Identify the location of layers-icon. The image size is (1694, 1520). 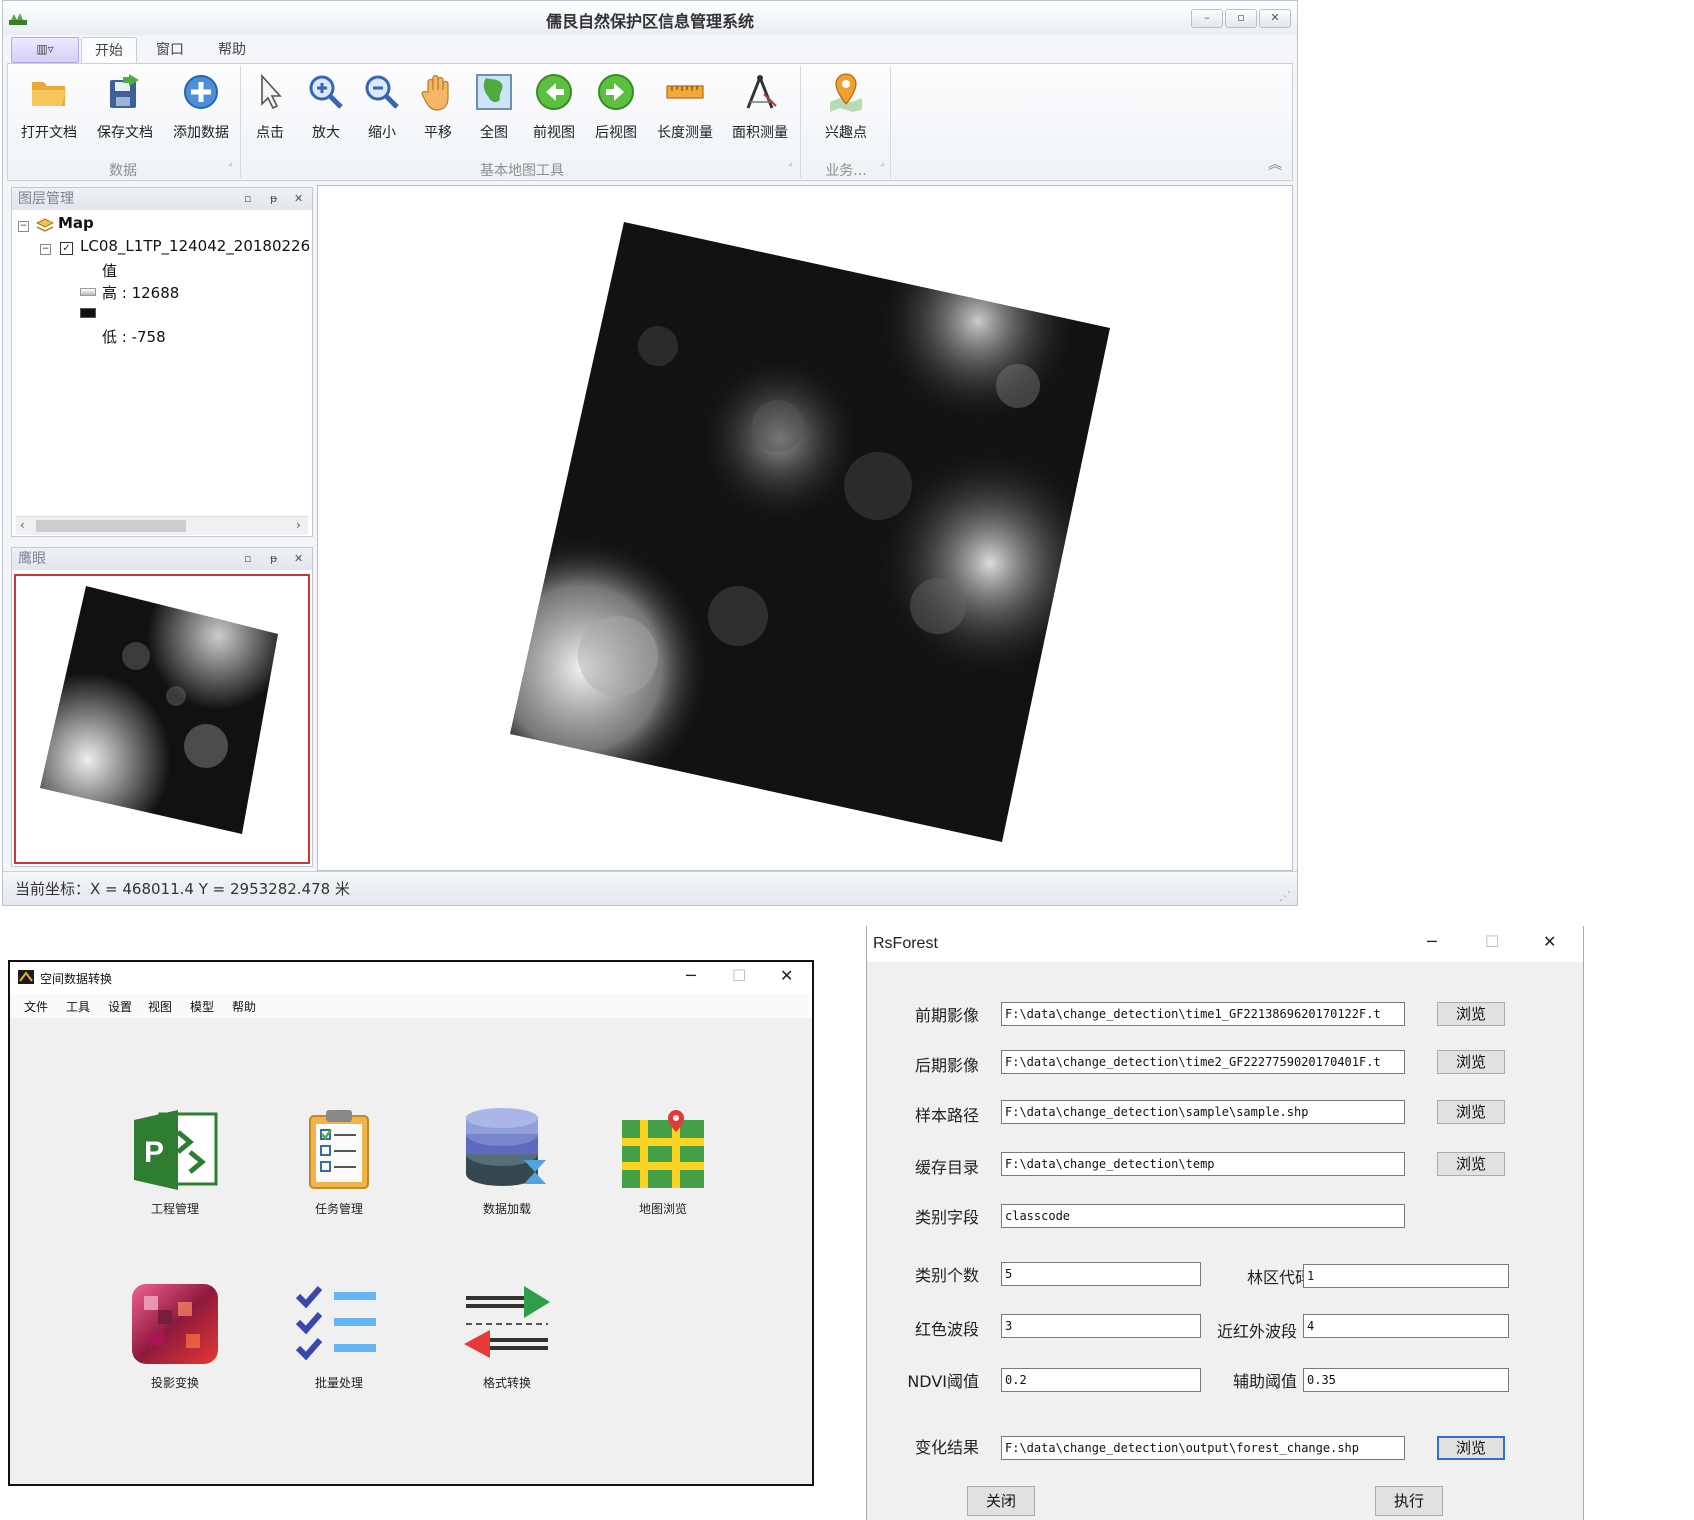
(45, 225).